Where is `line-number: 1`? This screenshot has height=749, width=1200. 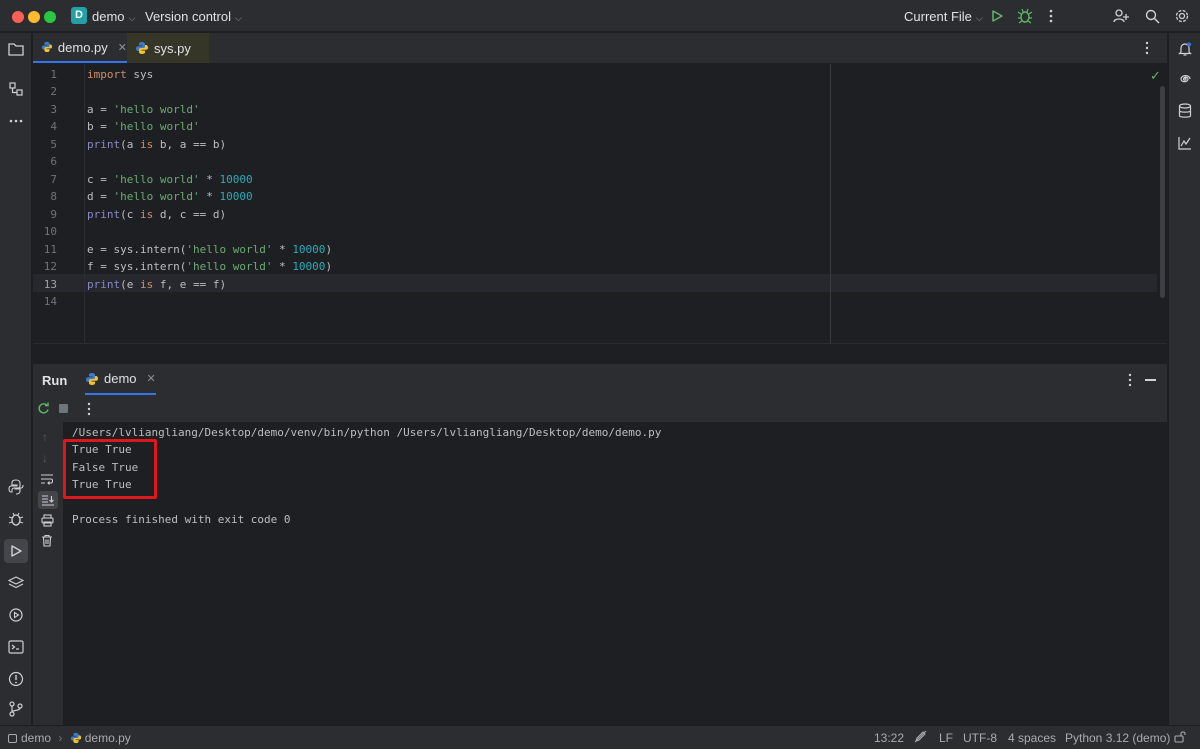
line-number: 1 is located at coordinates (53, 74).